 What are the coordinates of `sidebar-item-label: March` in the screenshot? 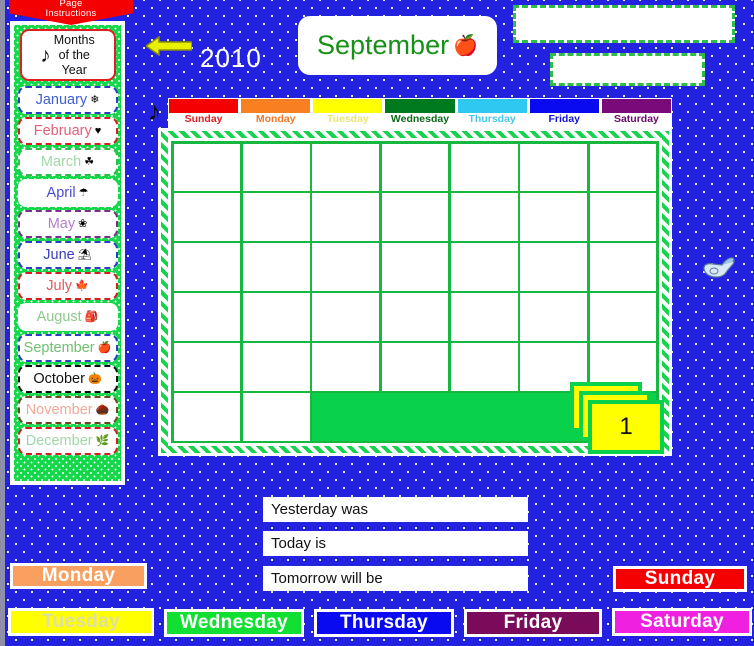 It's located at (61, 162).